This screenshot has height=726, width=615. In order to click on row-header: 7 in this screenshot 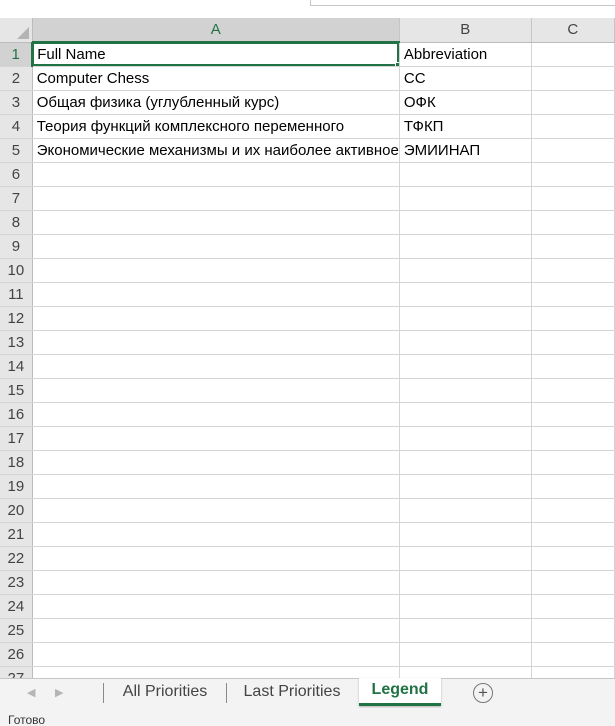, I will do `click(16, 198)`.